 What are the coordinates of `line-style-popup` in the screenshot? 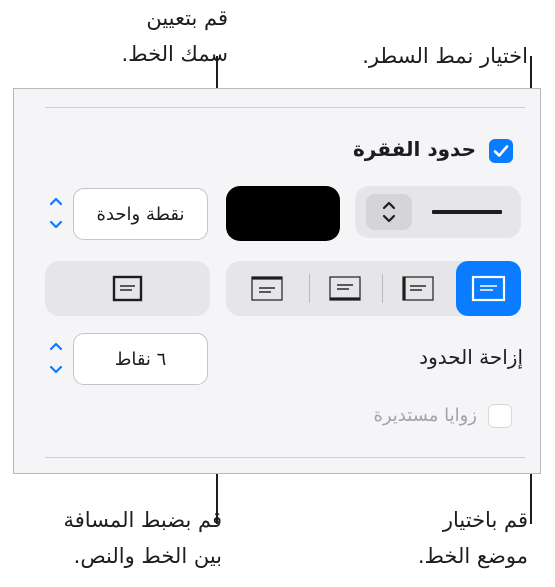 It's located at (438, 212).